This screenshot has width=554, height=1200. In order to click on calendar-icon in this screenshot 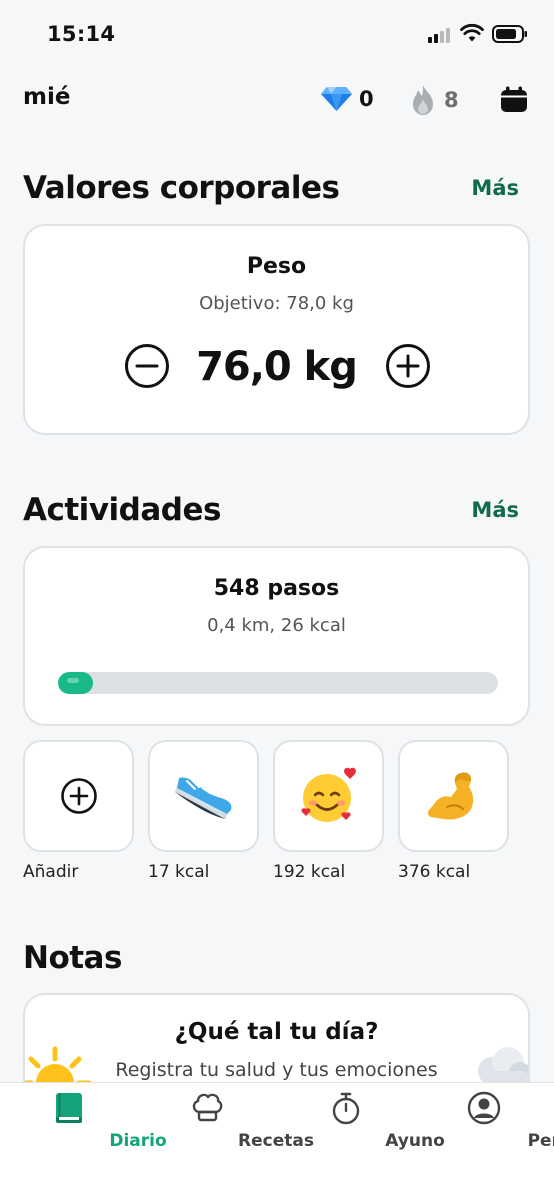, I will do `click(514, 100)`.